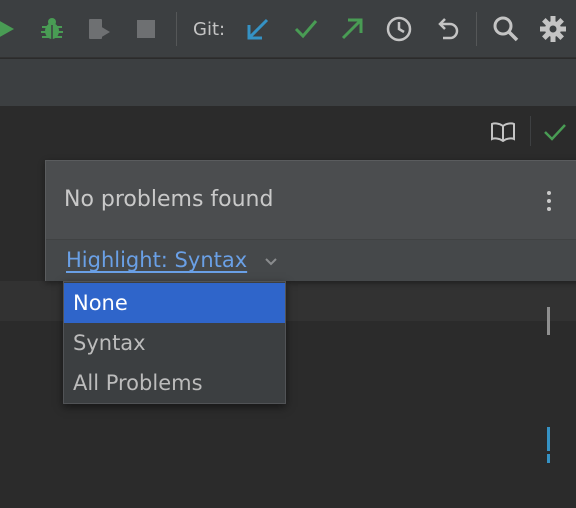 This screenshot has width=576, height=508. I want to click on checkmark-icon, so click(555, 132).